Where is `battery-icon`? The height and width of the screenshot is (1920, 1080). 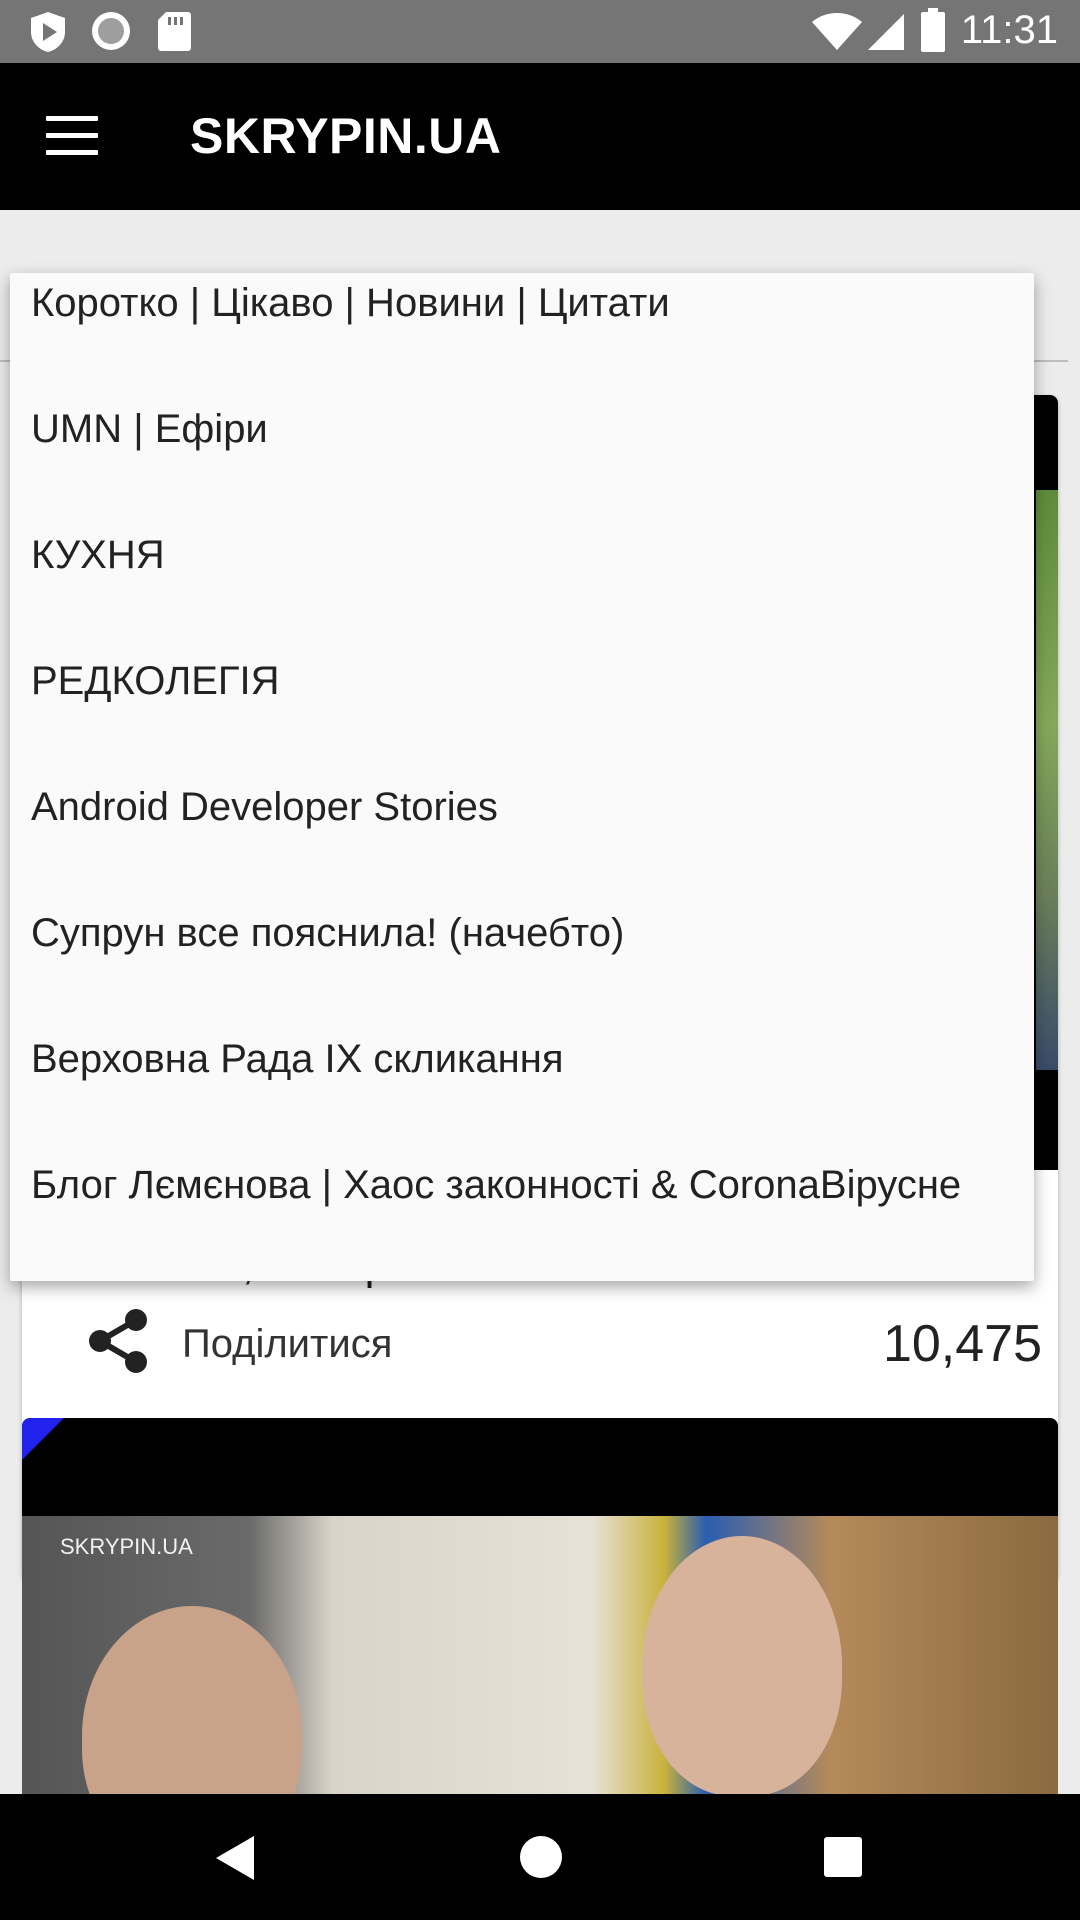 battery-icon is located at coordinates (933, 30).